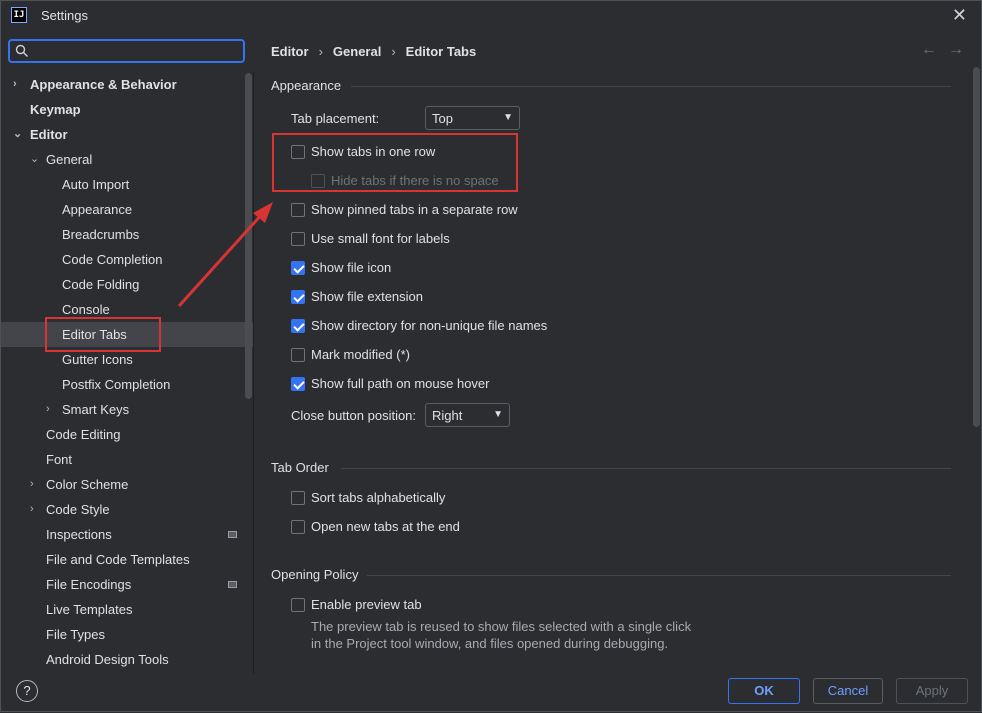 The width and height of the screenshot is (982, 713). I want to click on section-appearance-title: Appearance, so click(306, 85).